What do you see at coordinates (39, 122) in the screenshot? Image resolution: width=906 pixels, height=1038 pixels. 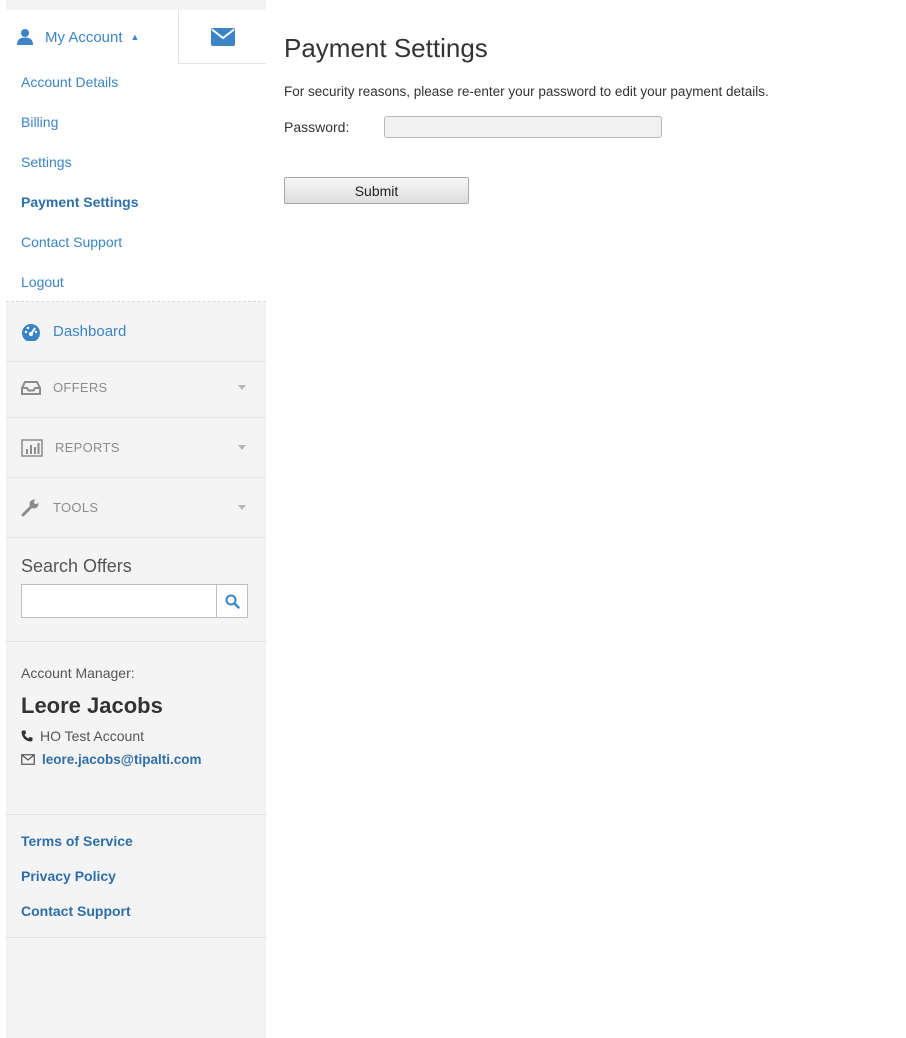 I see `menu-billing: Billing` at bounding box center [39, 122].